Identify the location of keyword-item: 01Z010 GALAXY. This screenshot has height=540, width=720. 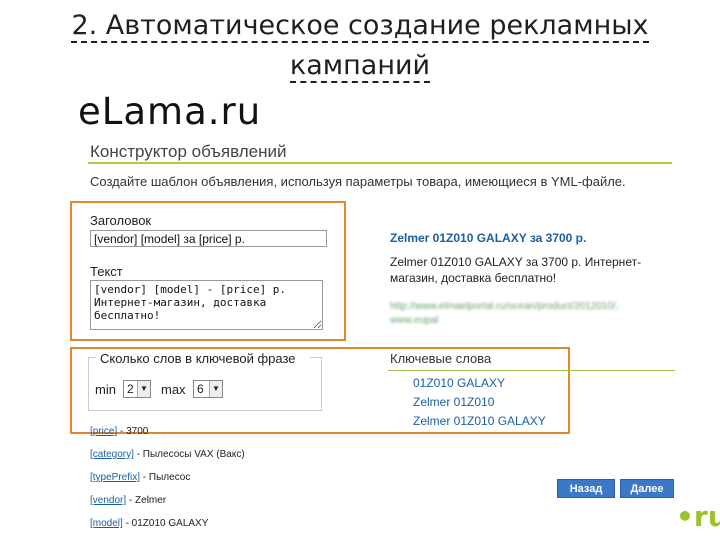
(459, 383).